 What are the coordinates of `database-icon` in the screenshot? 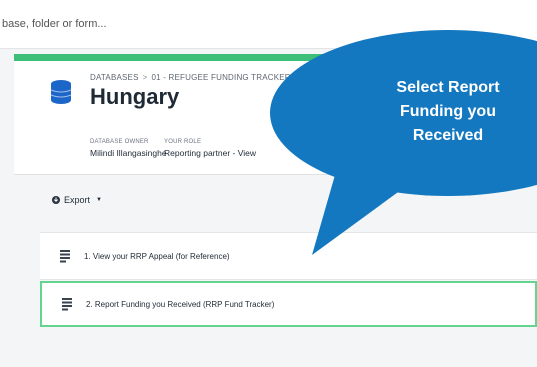 It's located at (61, 92).